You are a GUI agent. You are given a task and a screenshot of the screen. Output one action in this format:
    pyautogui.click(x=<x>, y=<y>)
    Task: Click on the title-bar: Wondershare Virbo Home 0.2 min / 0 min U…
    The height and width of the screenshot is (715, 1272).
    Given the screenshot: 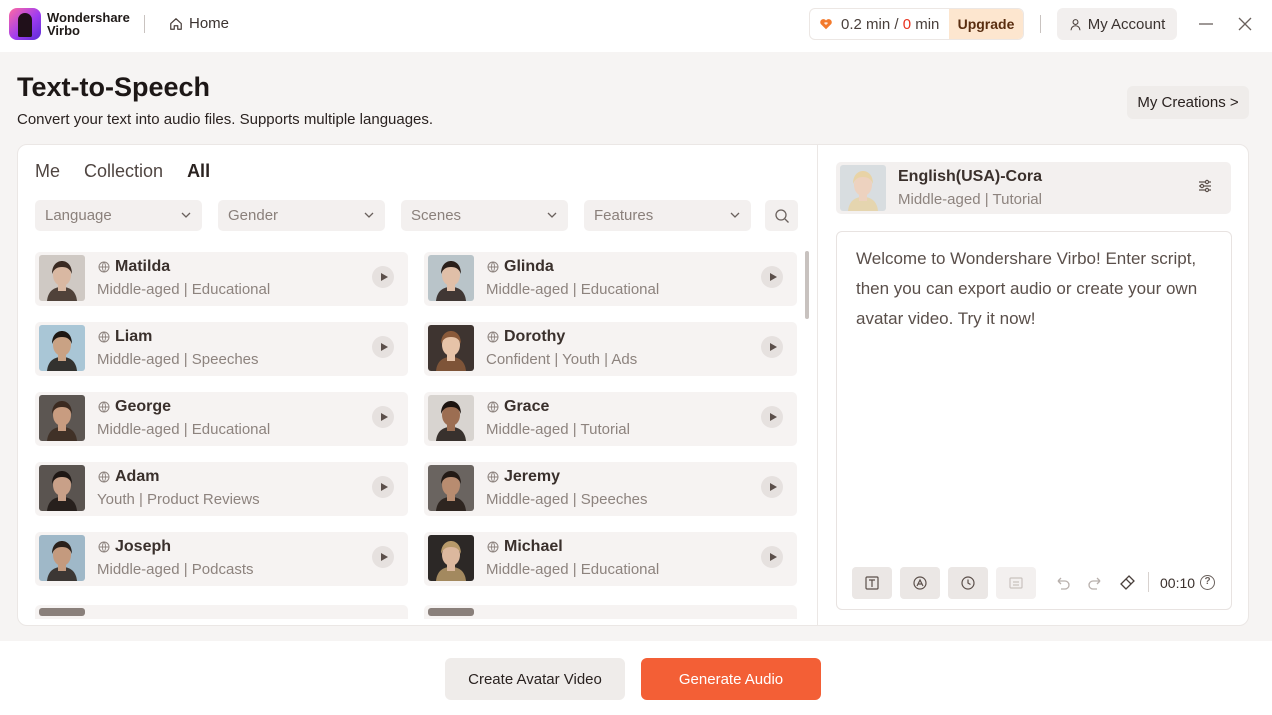 What is the action you would take?
    pyautogui.click(x=636, y=26)
    